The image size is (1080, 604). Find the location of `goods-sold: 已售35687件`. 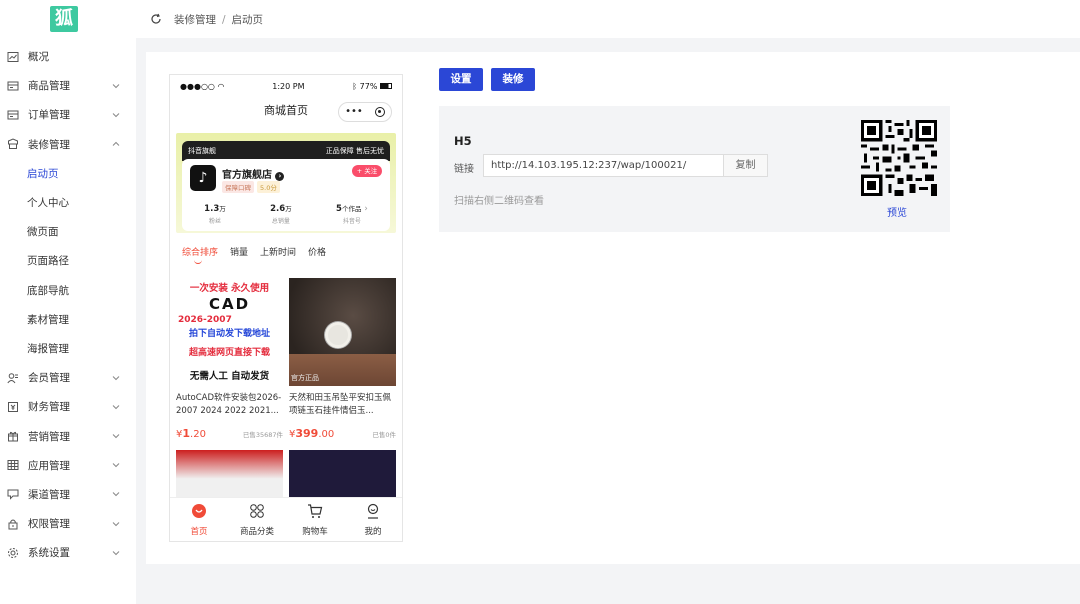

goods-sold: 已售35687件 is located at coordinates (262, 435).